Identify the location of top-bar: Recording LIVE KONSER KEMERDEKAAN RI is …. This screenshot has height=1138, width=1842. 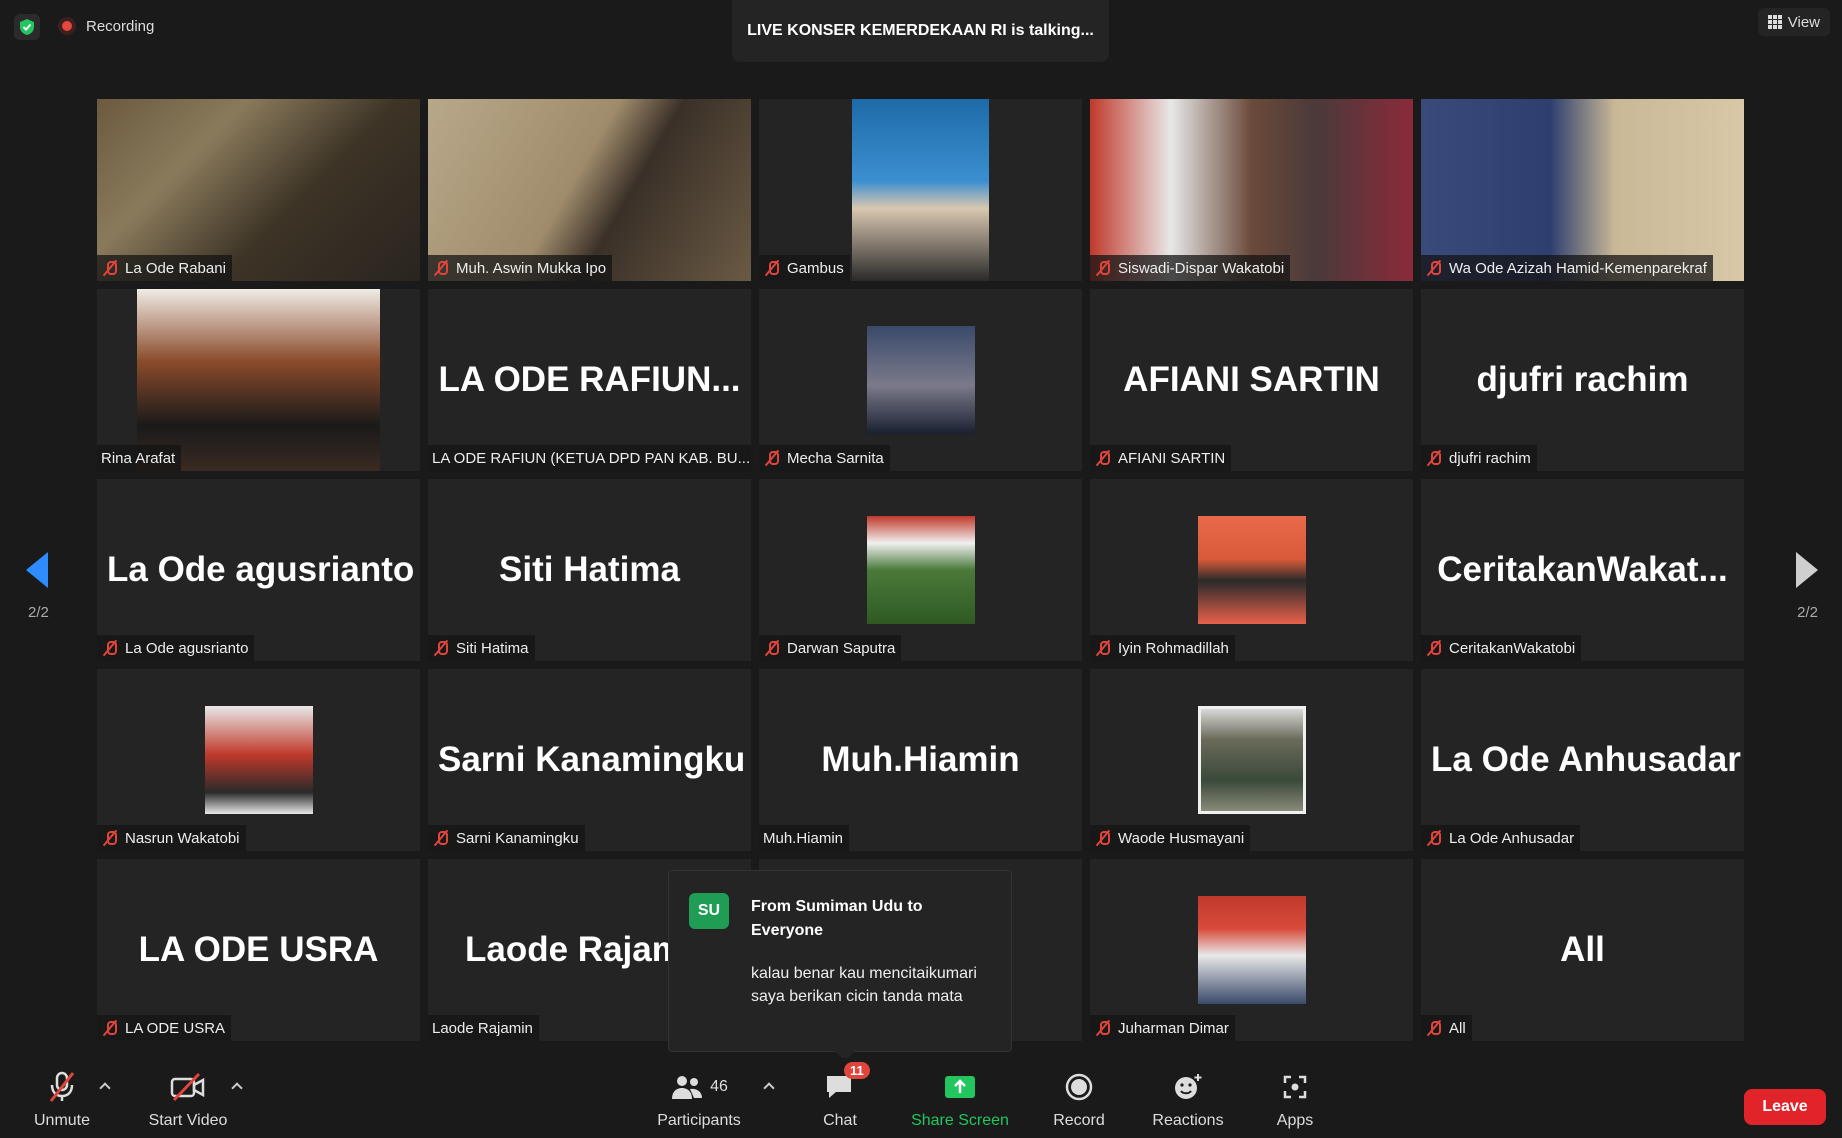
(921, 31).